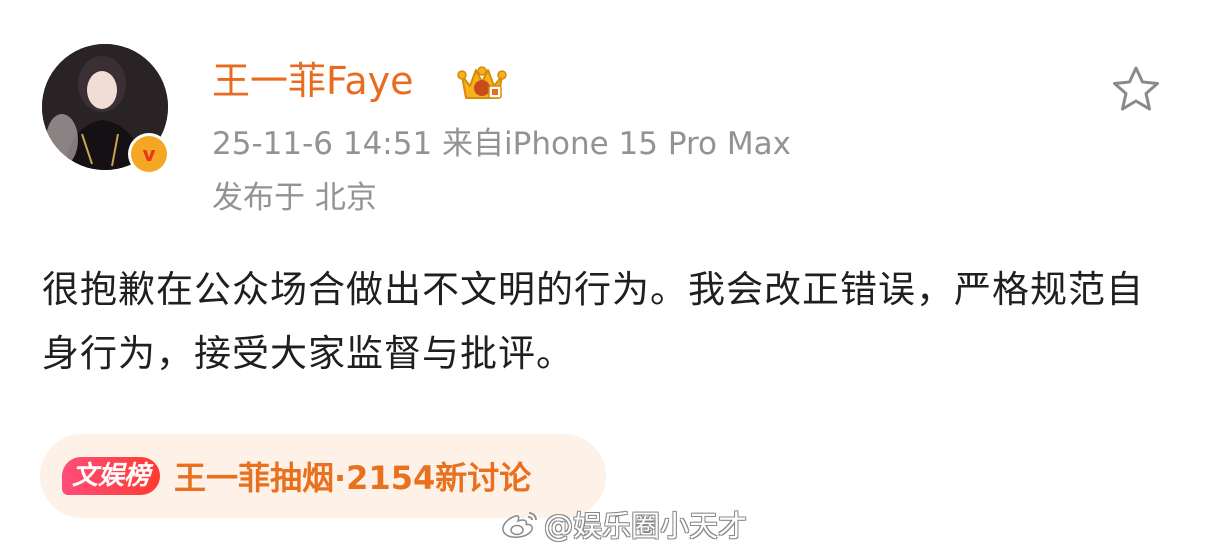 This screenshot has height=552, width=1206. I want to click on gold-crown-badge-icon, so click(482, 82).